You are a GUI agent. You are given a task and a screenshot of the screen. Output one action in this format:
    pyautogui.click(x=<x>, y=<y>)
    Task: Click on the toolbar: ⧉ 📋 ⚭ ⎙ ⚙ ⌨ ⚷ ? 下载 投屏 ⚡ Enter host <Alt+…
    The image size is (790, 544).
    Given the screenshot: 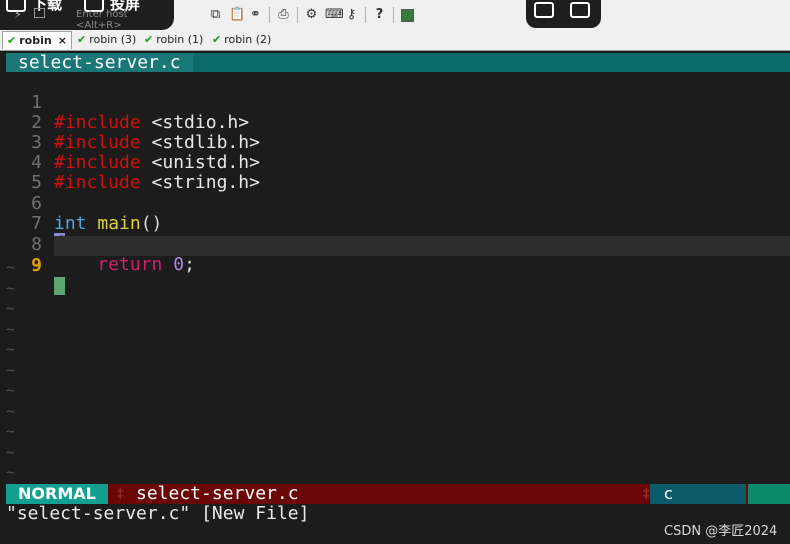 What is the action you would take?
    pyautogui.click(x=395, y=15)
    